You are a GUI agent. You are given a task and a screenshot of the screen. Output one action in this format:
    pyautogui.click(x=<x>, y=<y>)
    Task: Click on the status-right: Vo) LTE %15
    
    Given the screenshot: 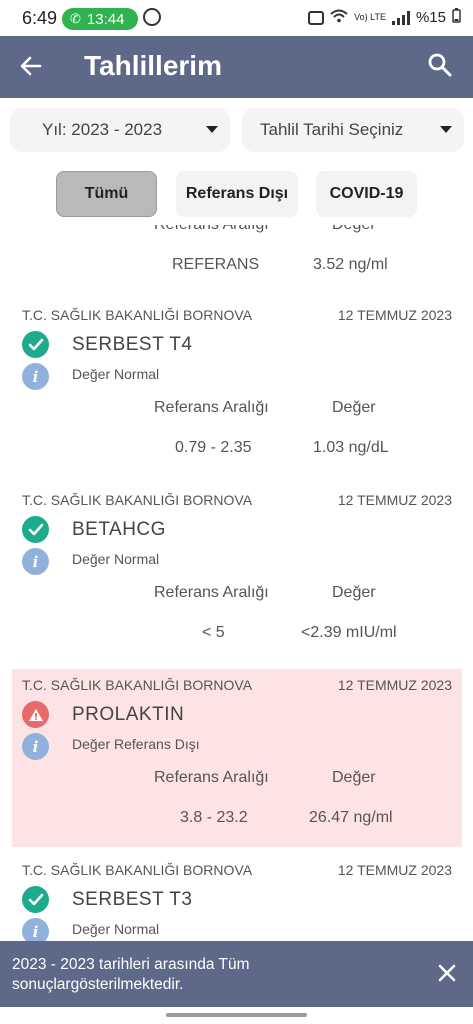 What is the action you would take?
    pyautogui.click(x=384, y=17)
    